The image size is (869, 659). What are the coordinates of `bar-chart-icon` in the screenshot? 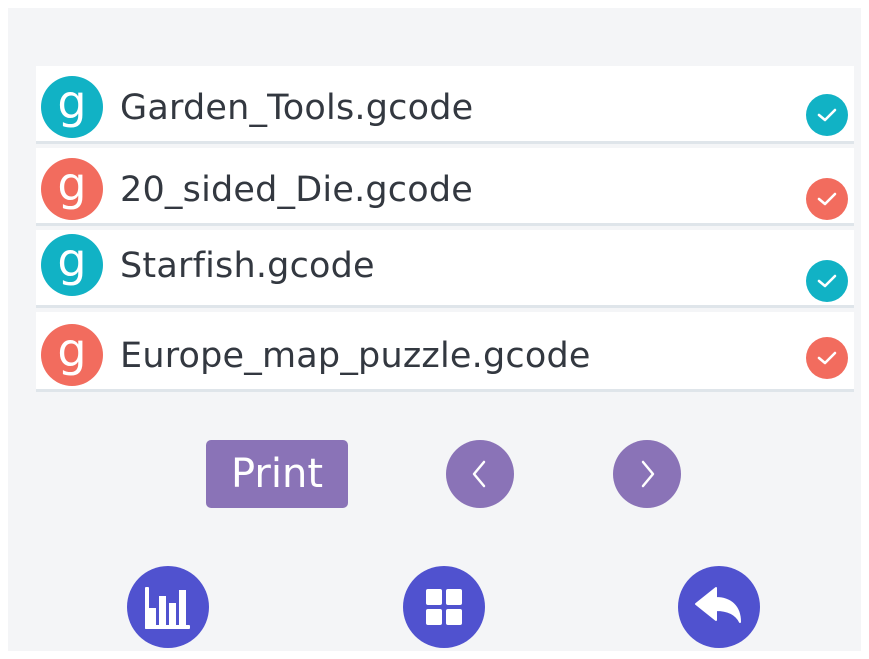 It's located at (167, 608).